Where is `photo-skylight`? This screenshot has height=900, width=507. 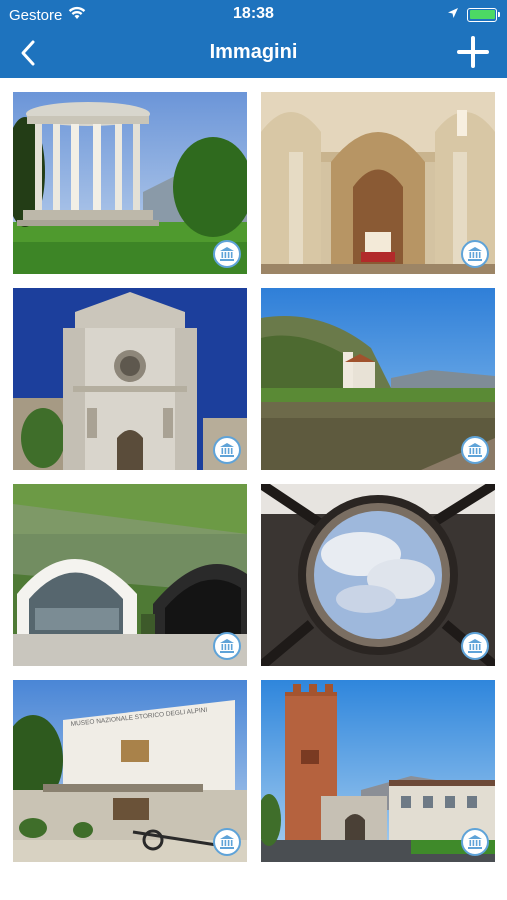
photo-skylight is located at coordinates (378, 575).